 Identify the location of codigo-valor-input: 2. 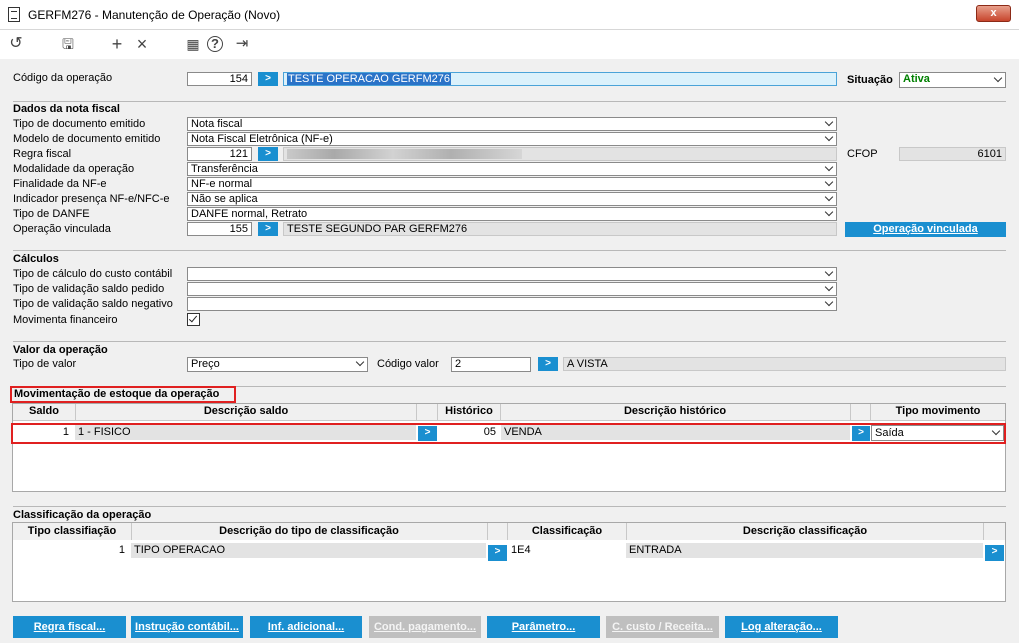
(491, 364).